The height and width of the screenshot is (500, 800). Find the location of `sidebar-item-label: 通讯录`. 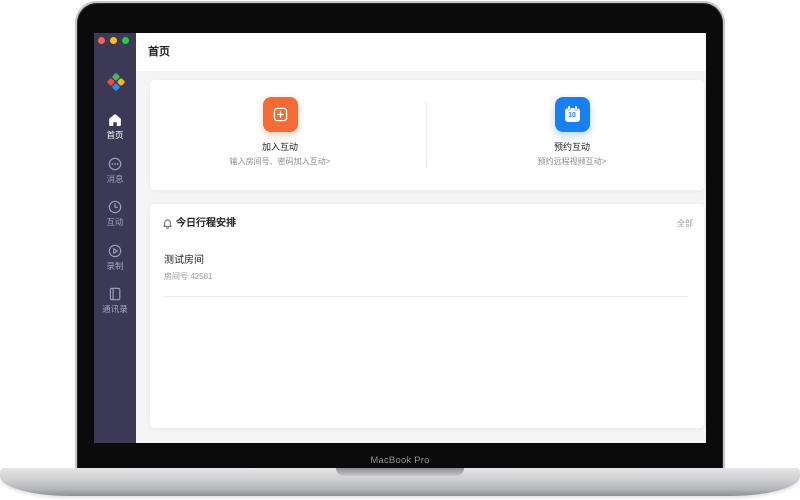

sidebar-item-label: 通讯录 is located at coordinates (115, 309).